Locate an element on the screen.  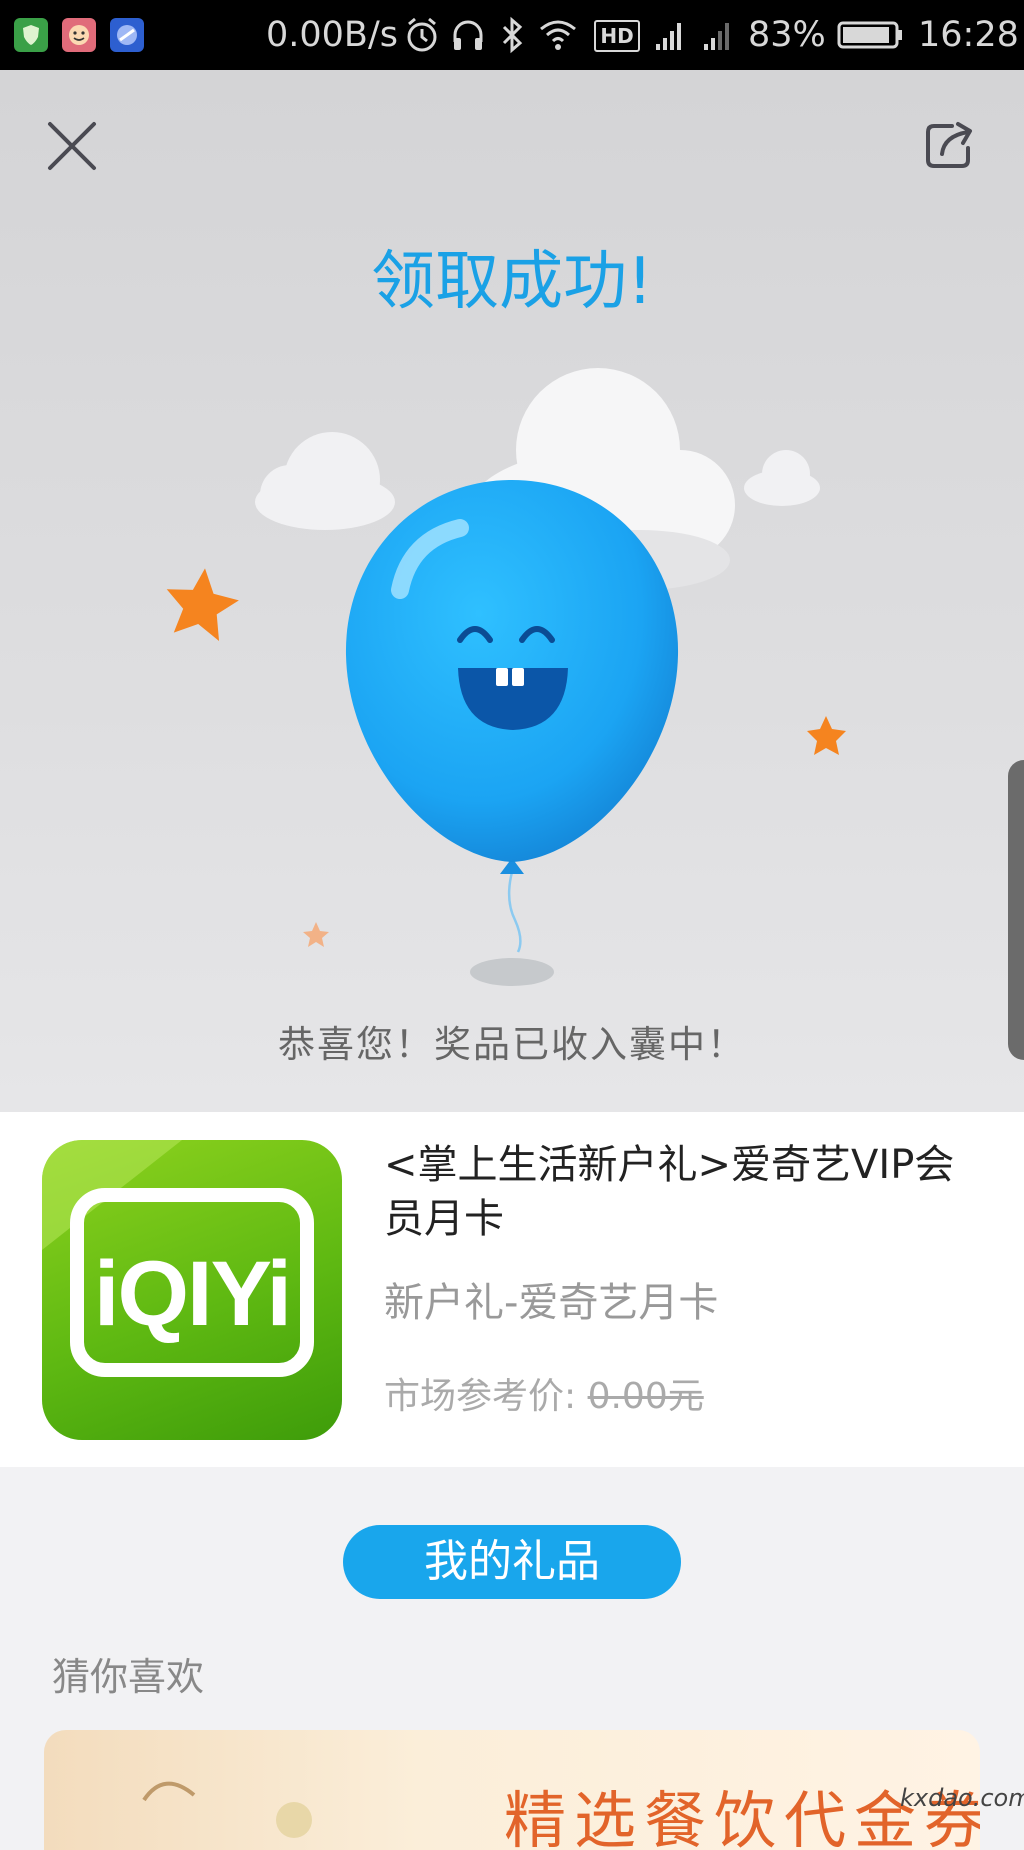
my-gifts-button: 我的礼品 is located at coordinates (512, 1562).